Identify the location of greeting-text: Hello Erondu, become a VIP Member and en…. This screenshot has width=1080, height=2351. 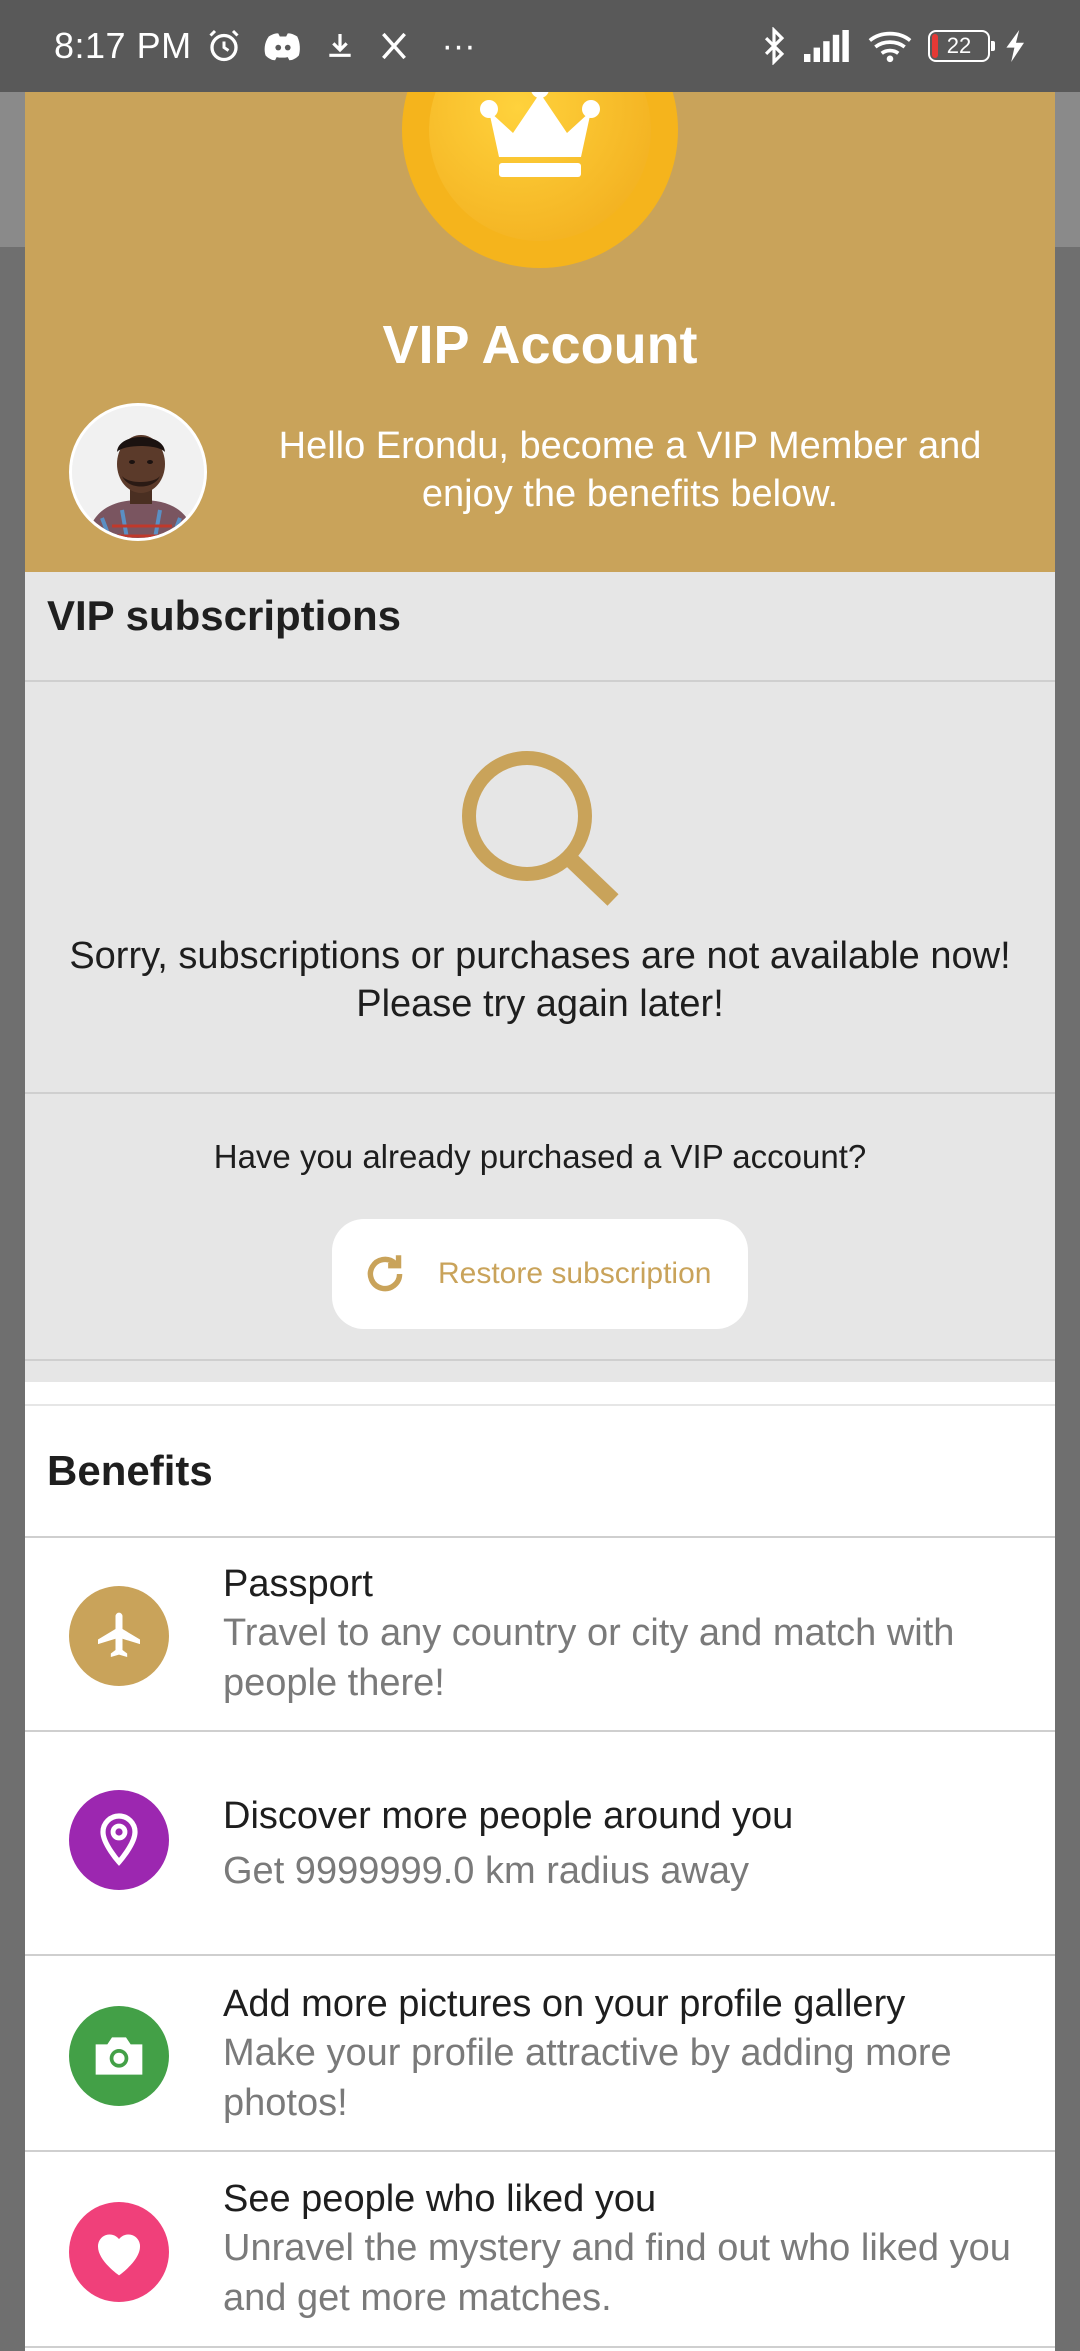
(630, 470).